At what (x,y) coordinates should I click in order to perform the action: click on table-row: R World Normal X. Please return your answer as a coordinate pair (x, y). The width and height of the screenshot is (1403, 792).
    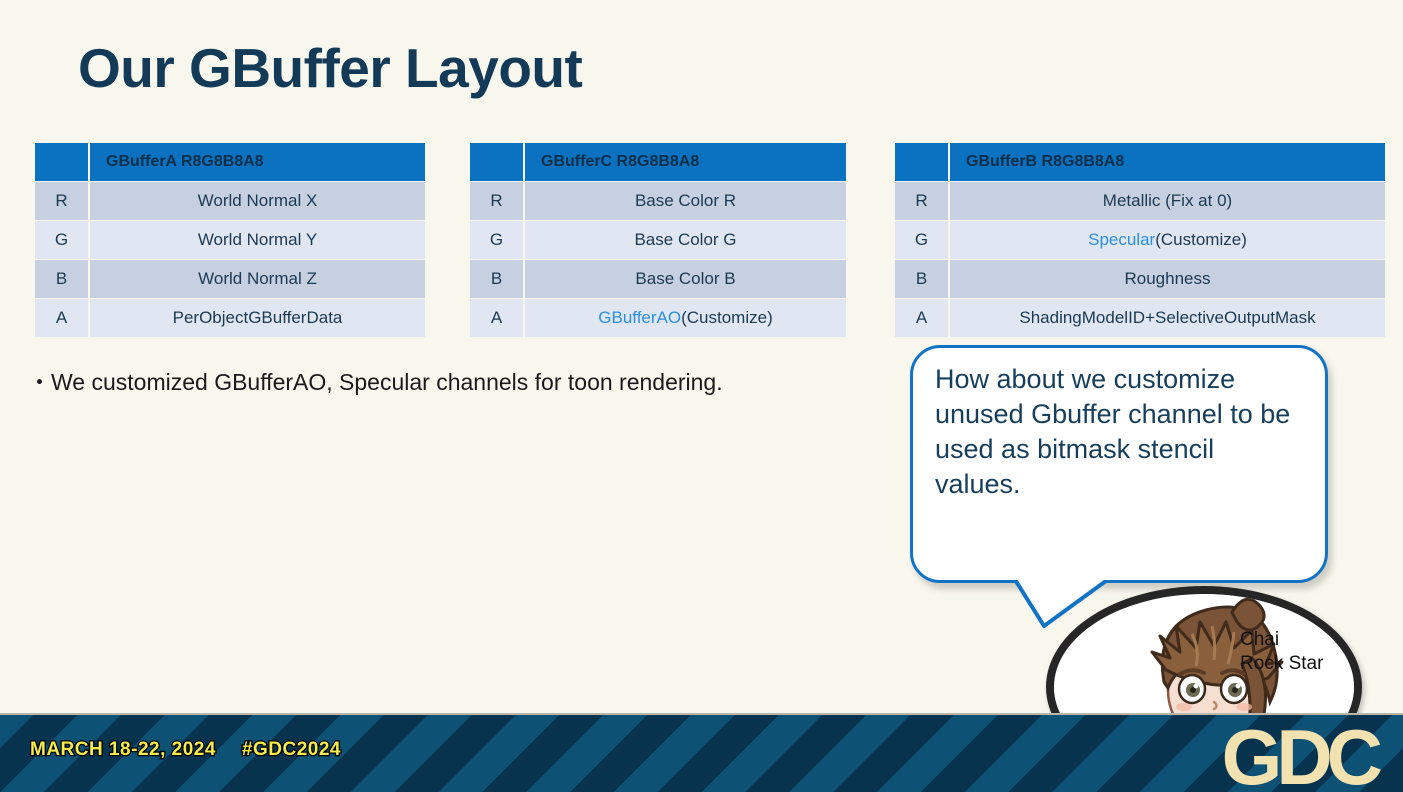
    Looking at the image, I should click on (230, 201).